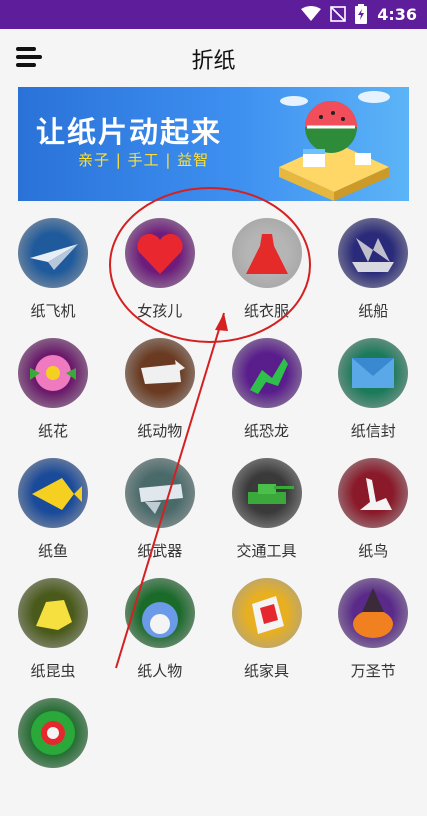 This screenshot has height=816, width=427. Describe the element at coordinates (213, 61) in the screenshot. I see `page-title: 折纸` at that location.